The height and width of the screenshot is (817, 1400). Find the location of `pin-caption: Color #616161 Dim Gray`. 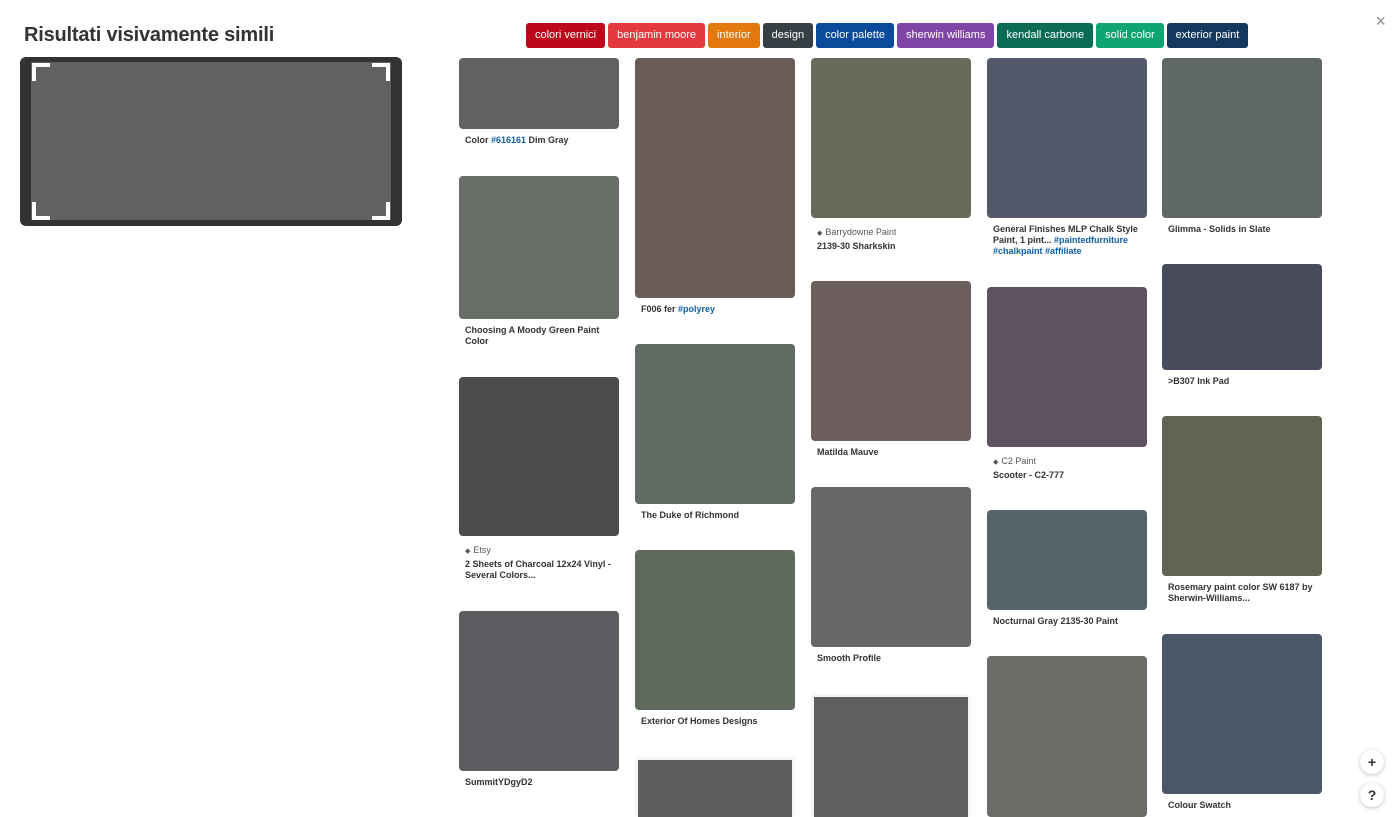

pin-caption: Color #616161 Dim Gray is located at coordinates (517, 140).